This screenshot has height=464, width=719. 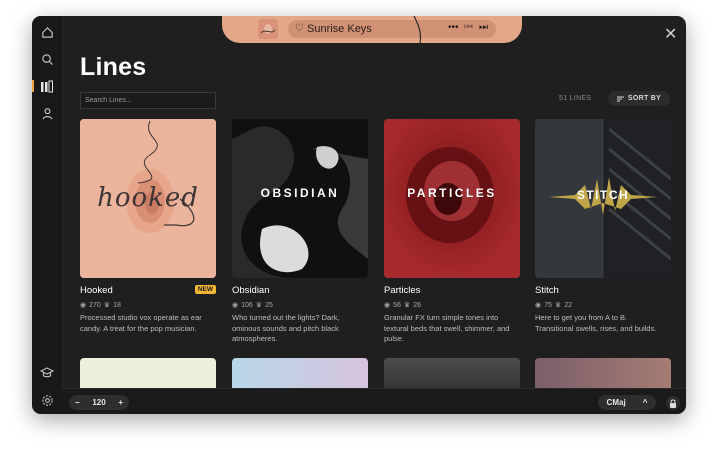 I want to click on heart-icon: ♡, so click(x=299, y=28).